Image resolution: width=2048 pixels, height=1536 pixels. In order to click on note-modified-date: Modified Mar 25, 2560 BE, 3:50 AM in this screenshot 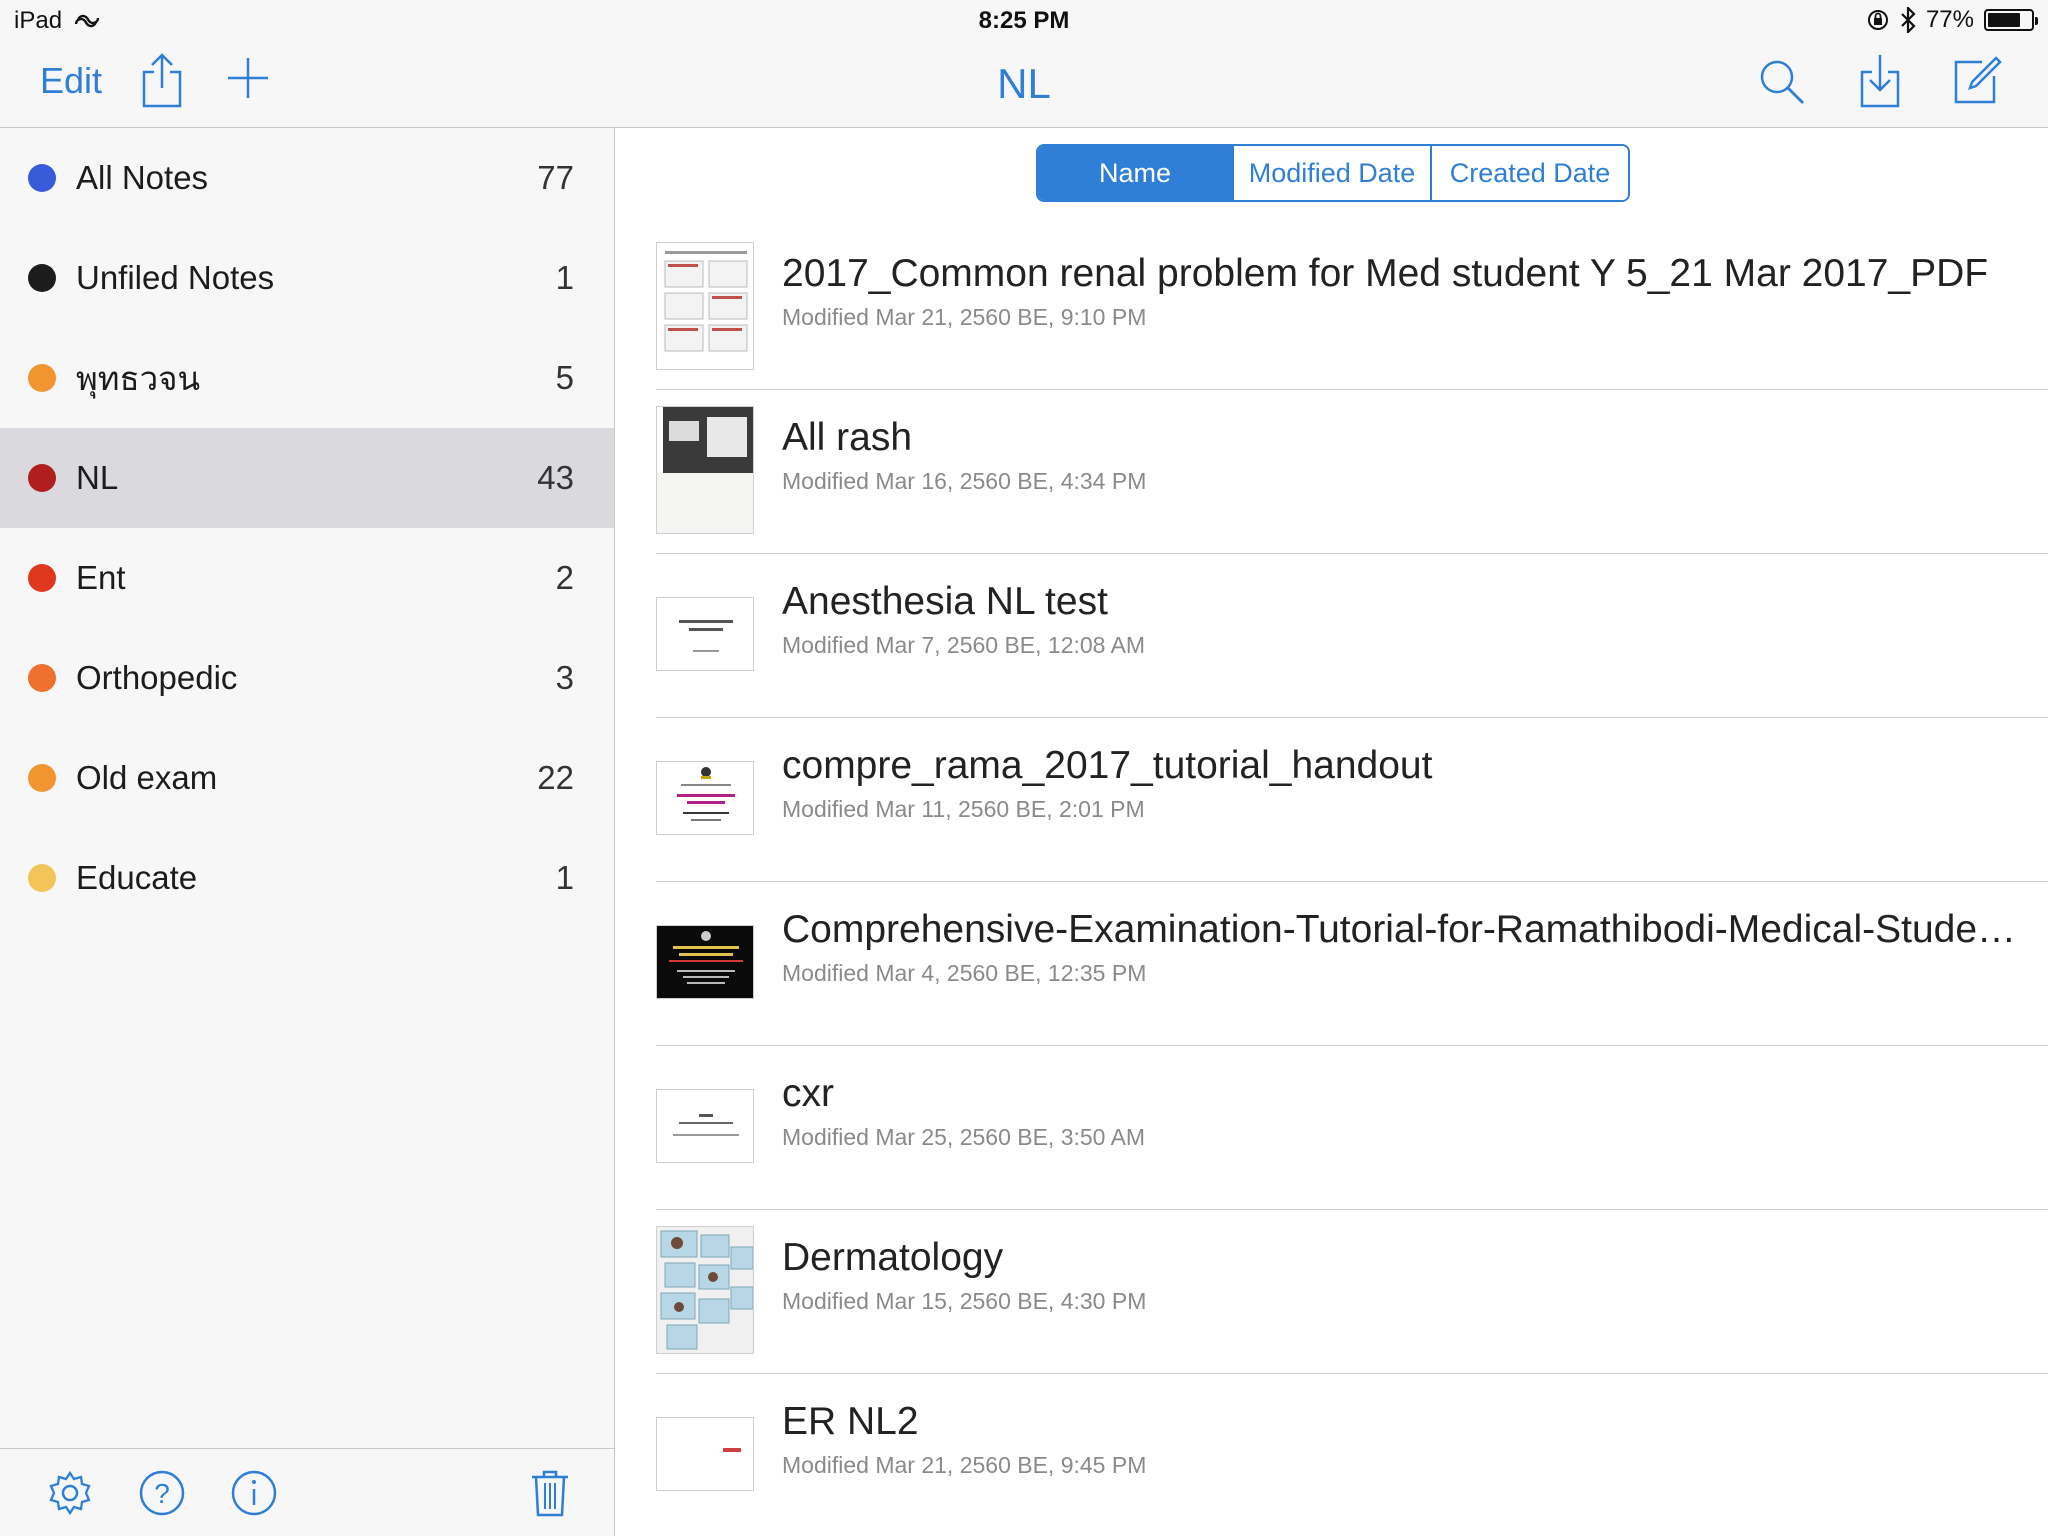, I will do `click(964, 1137)`.